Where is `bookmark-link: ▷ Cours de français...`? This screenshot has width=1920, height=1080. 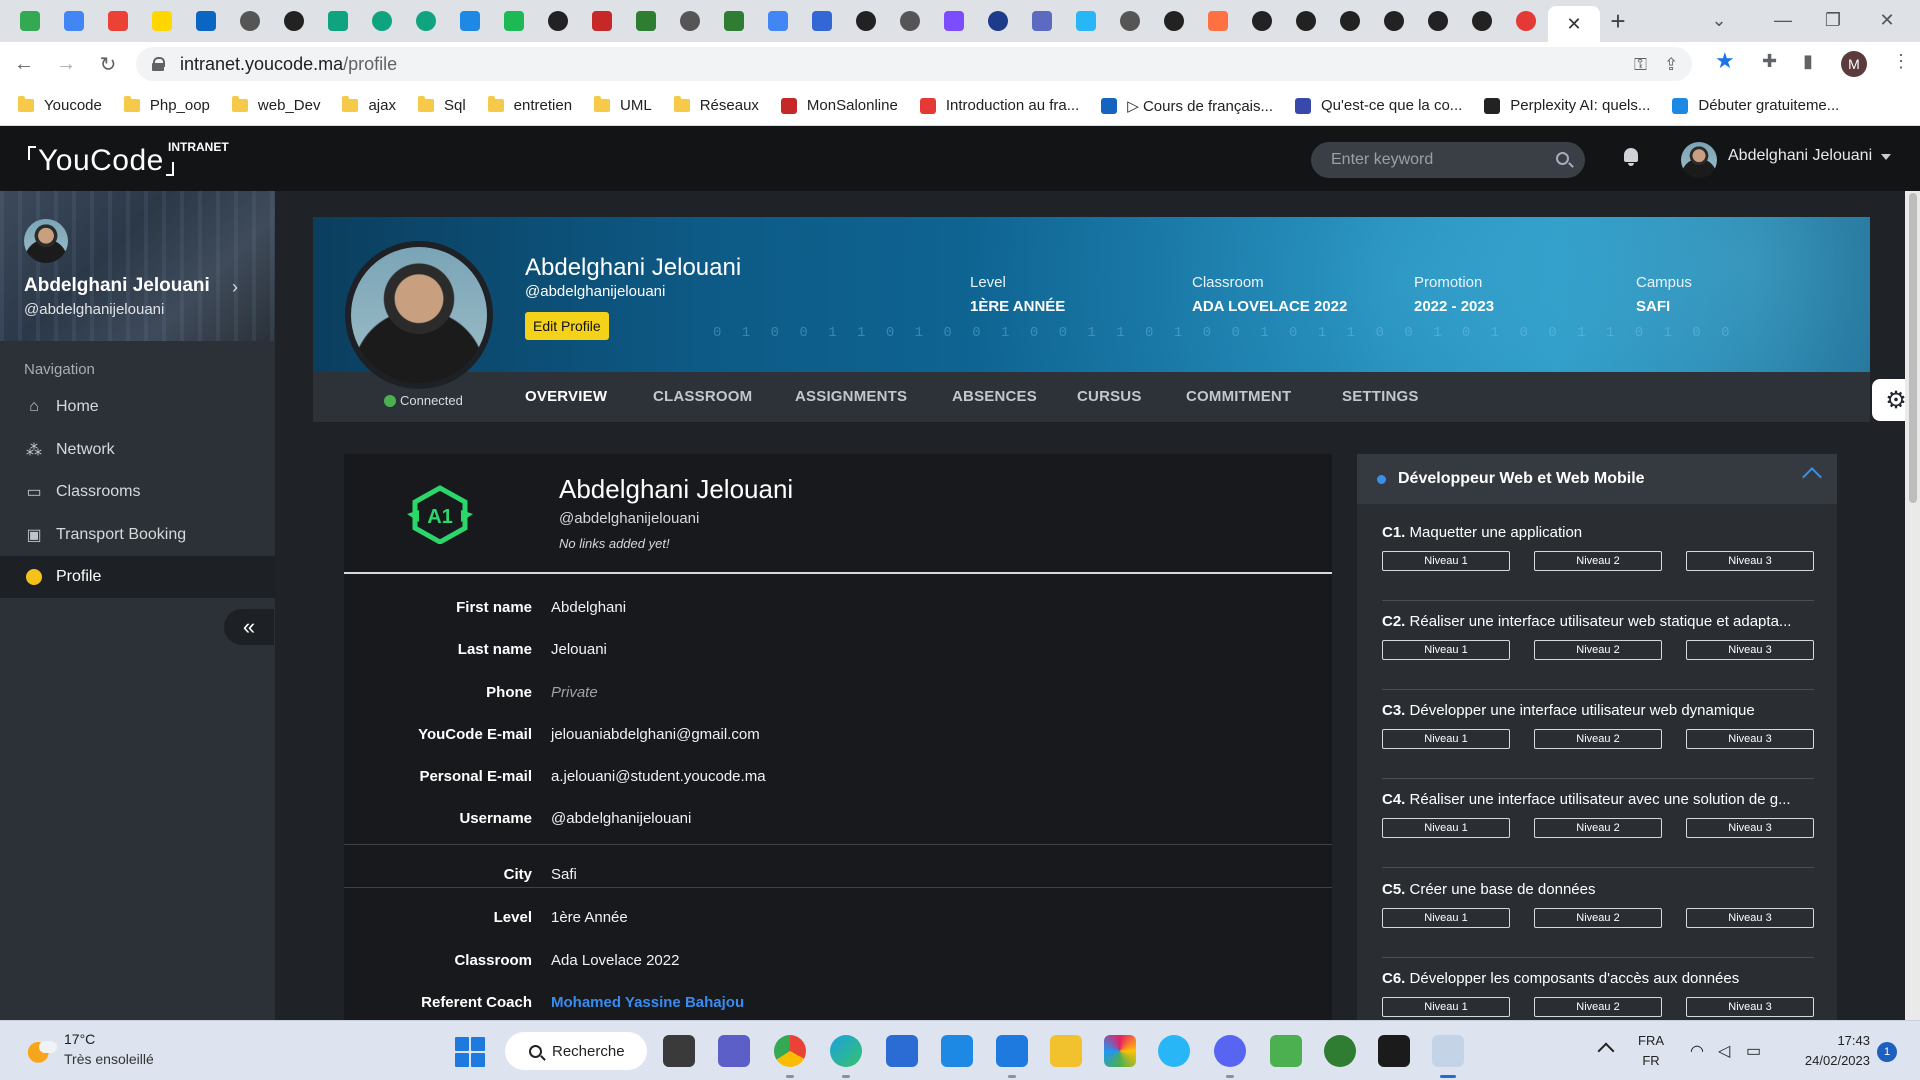 bookmark-link: ▷ Cours de français... is located at coordinates (1187, 106).